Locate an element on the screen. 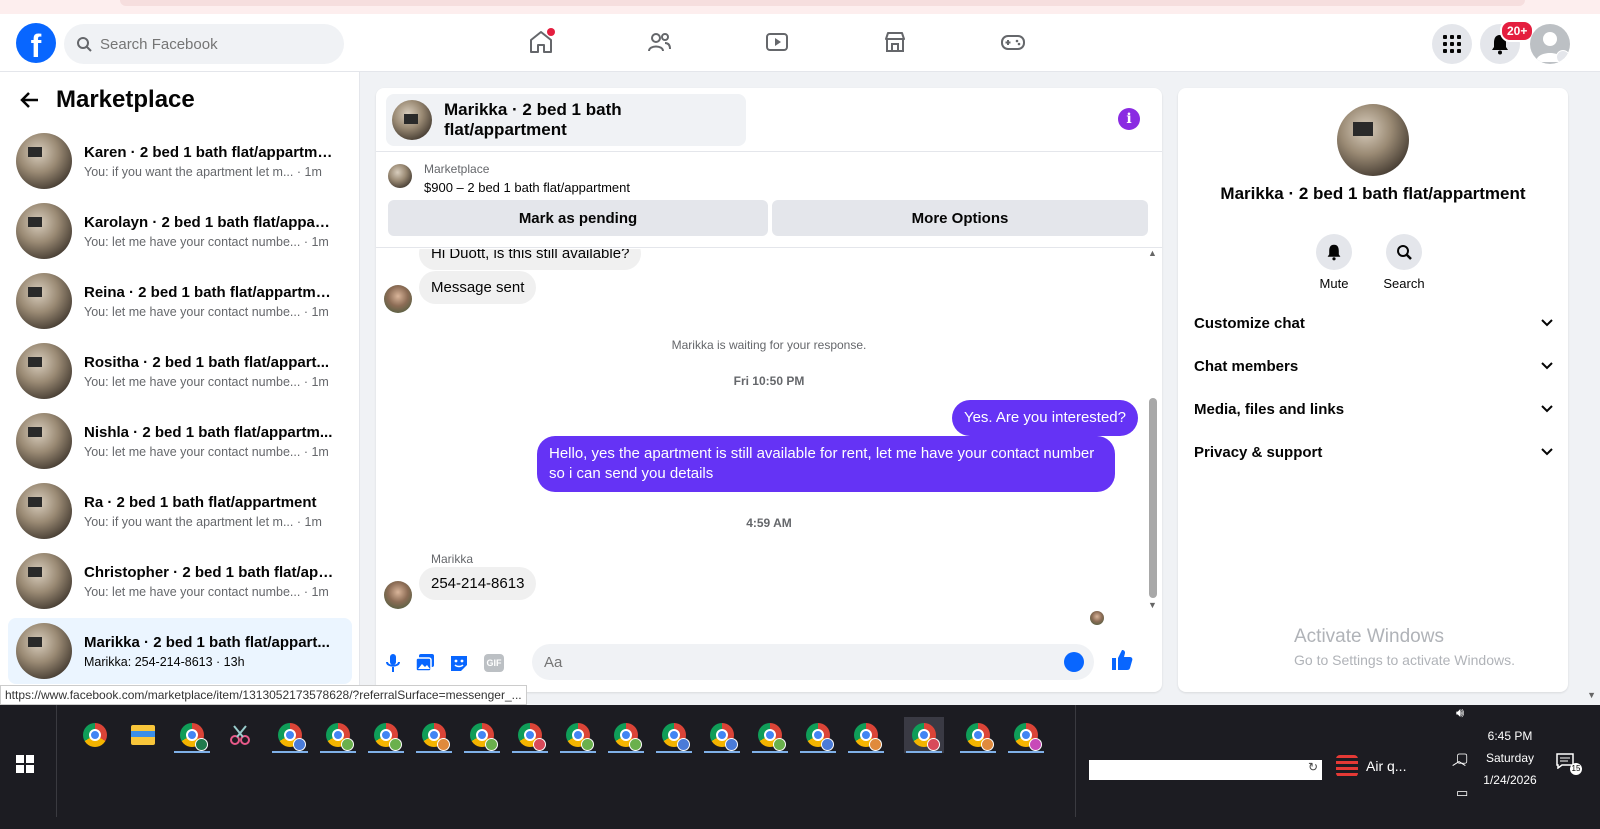 The width and height of the screenshot is (1600, 829). message-scrollbar: ▲ ▼ is located at coordinates (1153, 438).